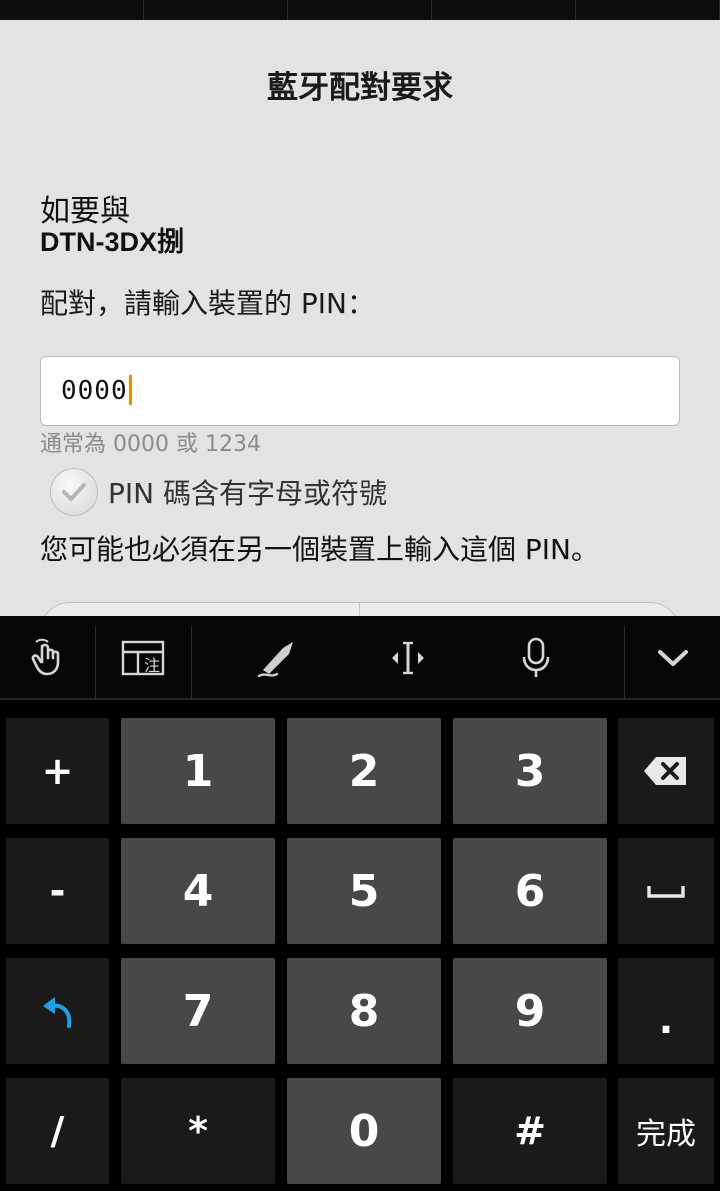 The height and width of the screenshot is (1191, 720). I want to click on collapse-keyboard-button, so click(673, 658).